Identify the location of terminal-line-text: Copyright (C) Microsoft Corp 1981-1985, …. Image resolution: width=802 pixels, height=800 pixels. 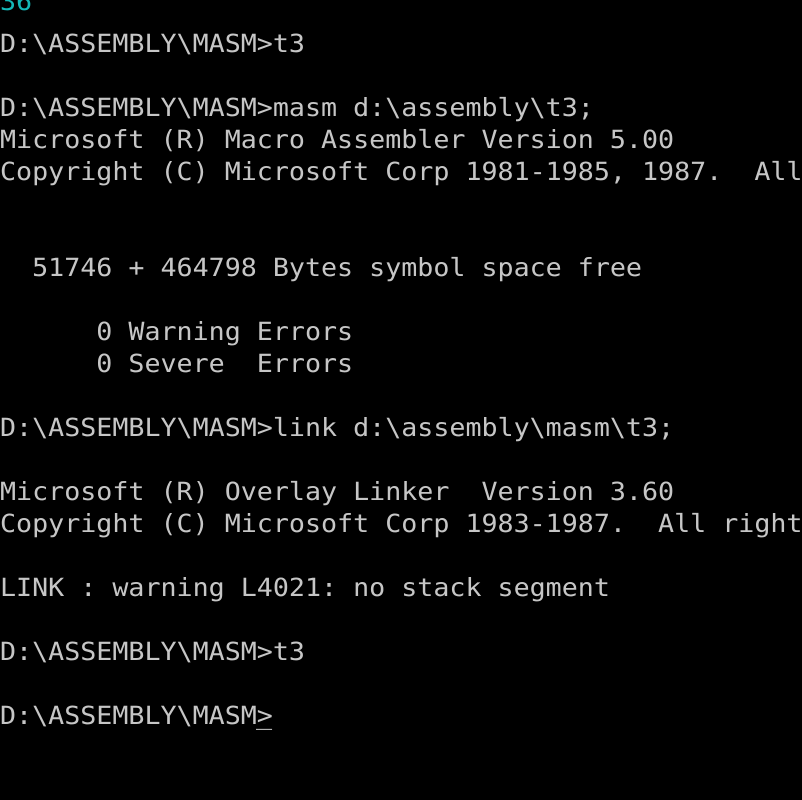
(401, 171).